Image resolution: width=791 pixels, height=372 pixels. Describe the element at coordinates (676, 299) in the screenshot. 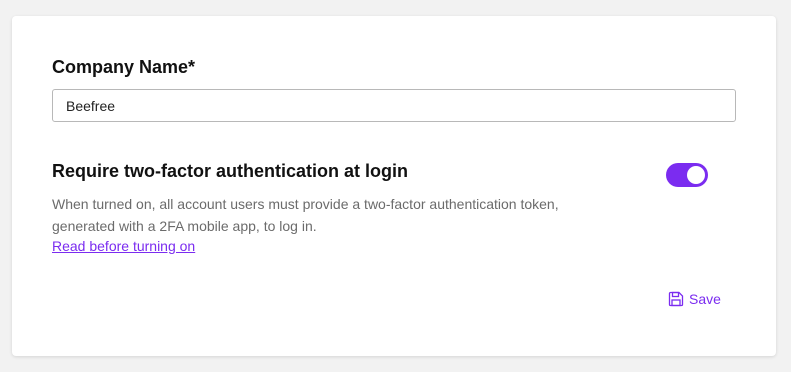

I see `save-icon` at that location.